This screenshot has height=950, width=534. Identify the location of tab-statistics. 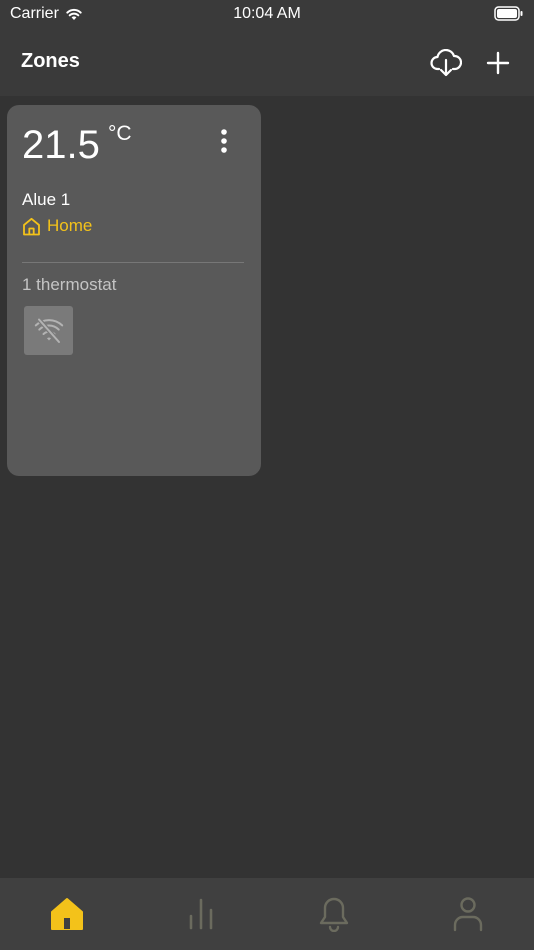
(200, 914).